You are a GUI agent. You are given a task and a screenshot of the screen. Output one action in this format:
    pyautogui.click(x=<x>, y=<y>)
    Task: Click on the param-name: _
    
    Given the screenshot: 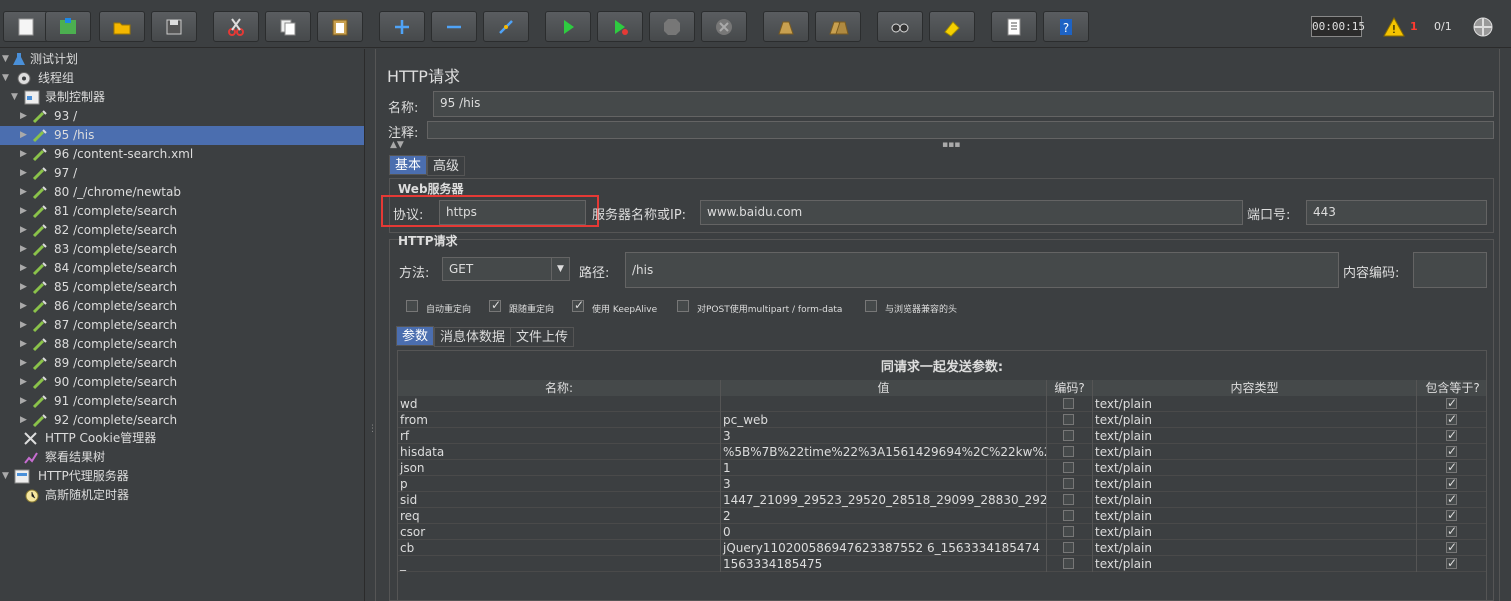 What is the action you would take?
    pyautogui.click(x=559, y=564)
    